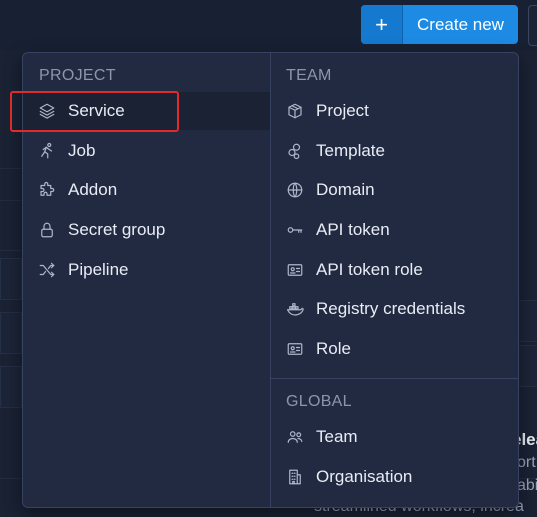  Describe the element at coordinates (47, 230) in the screenshot. I see `lock-icon` at that location.